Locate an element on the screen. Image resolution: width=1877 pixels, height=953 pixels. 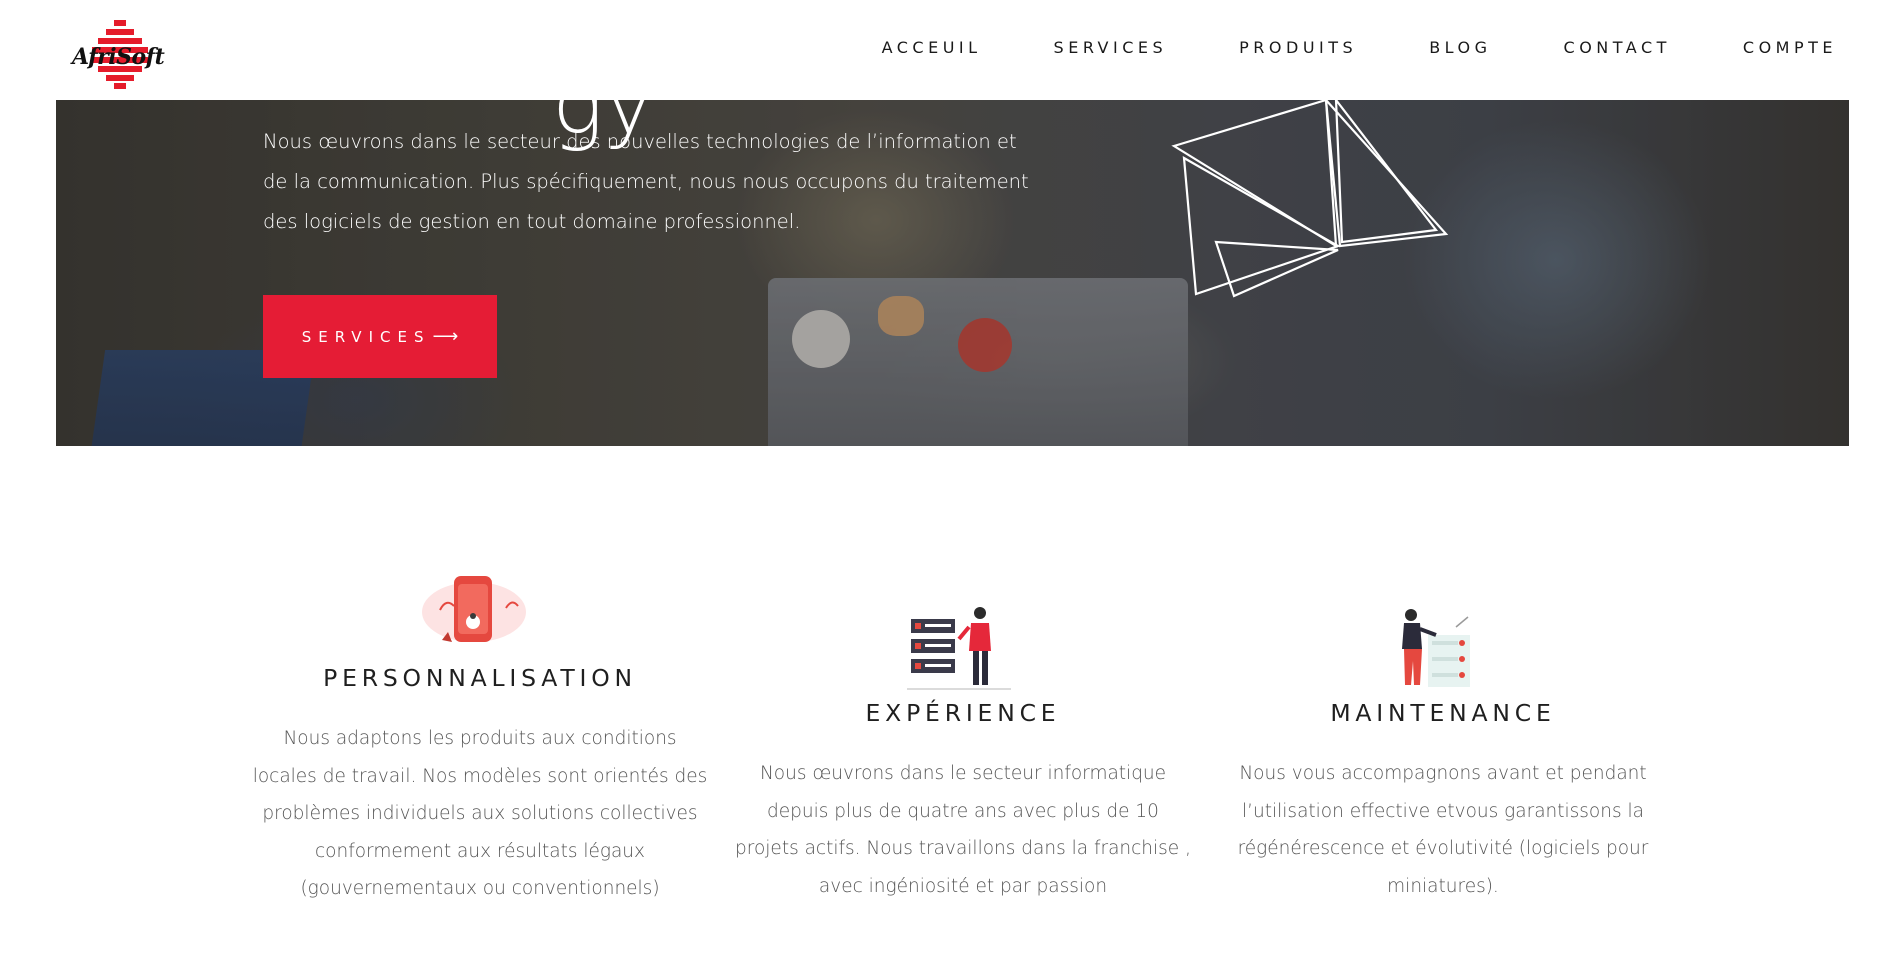
triangles-decoration-icon is located at coordinates (1310, 199).